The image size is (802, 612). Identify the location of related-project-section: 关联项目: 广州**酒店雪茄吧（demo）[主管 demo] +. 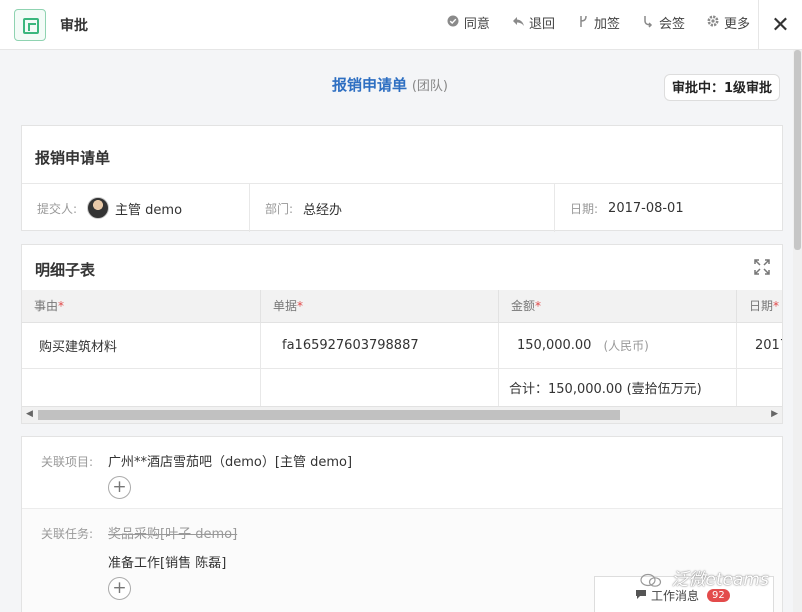
(402, 473).